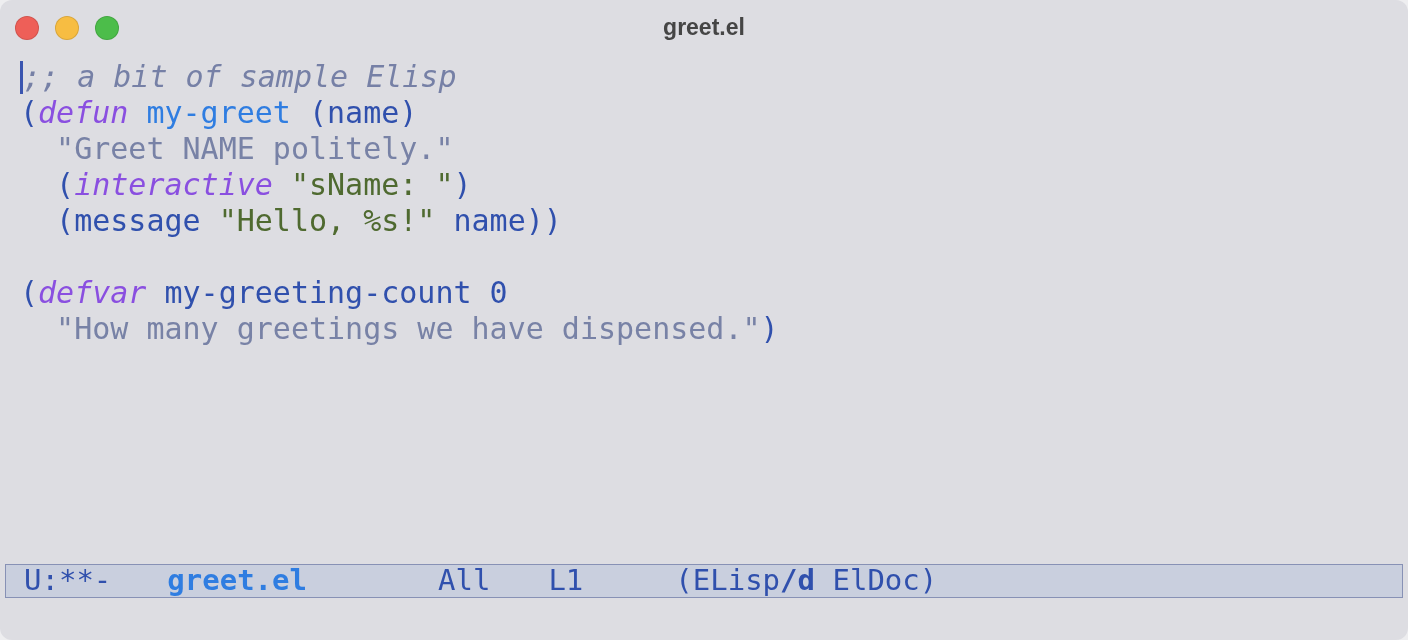 This screenshot has height=640, width=1408. I want to click on modified-status: U:**-, so click(68, 581).